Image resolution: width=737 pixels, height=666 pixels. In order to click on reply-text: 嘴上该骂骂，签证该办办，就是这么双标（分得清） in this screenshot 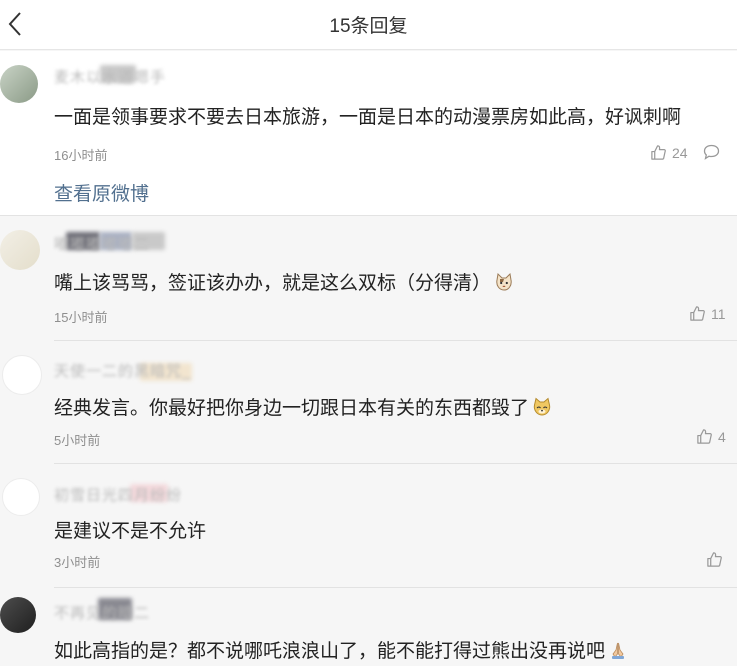, I will do `click(284, 281)`.